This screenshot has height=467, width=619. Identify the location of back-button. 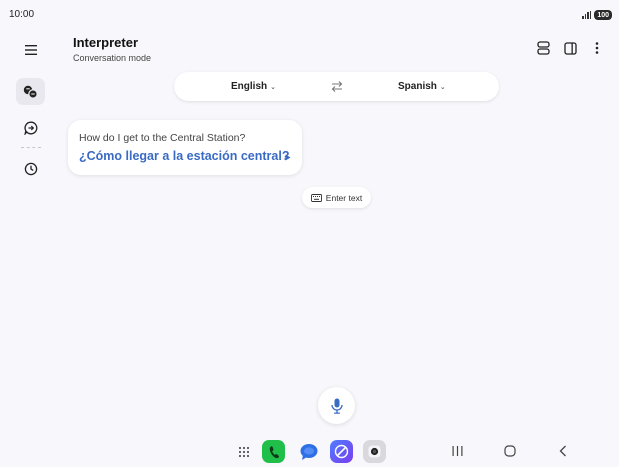
(563, 451).